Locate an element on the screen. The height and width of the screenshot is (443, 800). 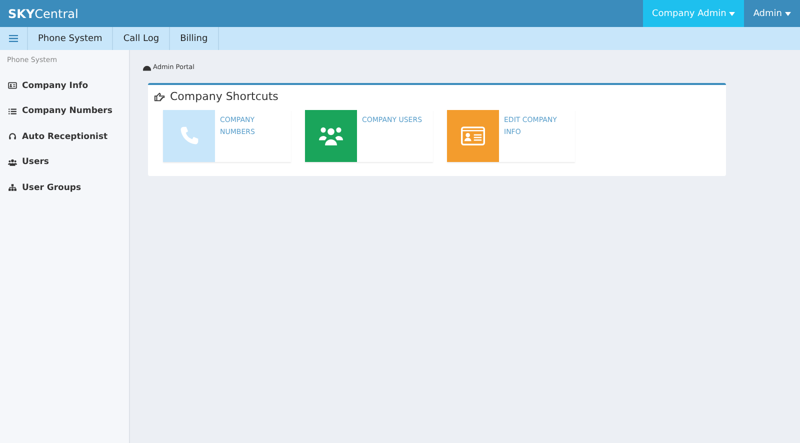
brand-logo: SKYCentral is located at coordinates (43, 13).